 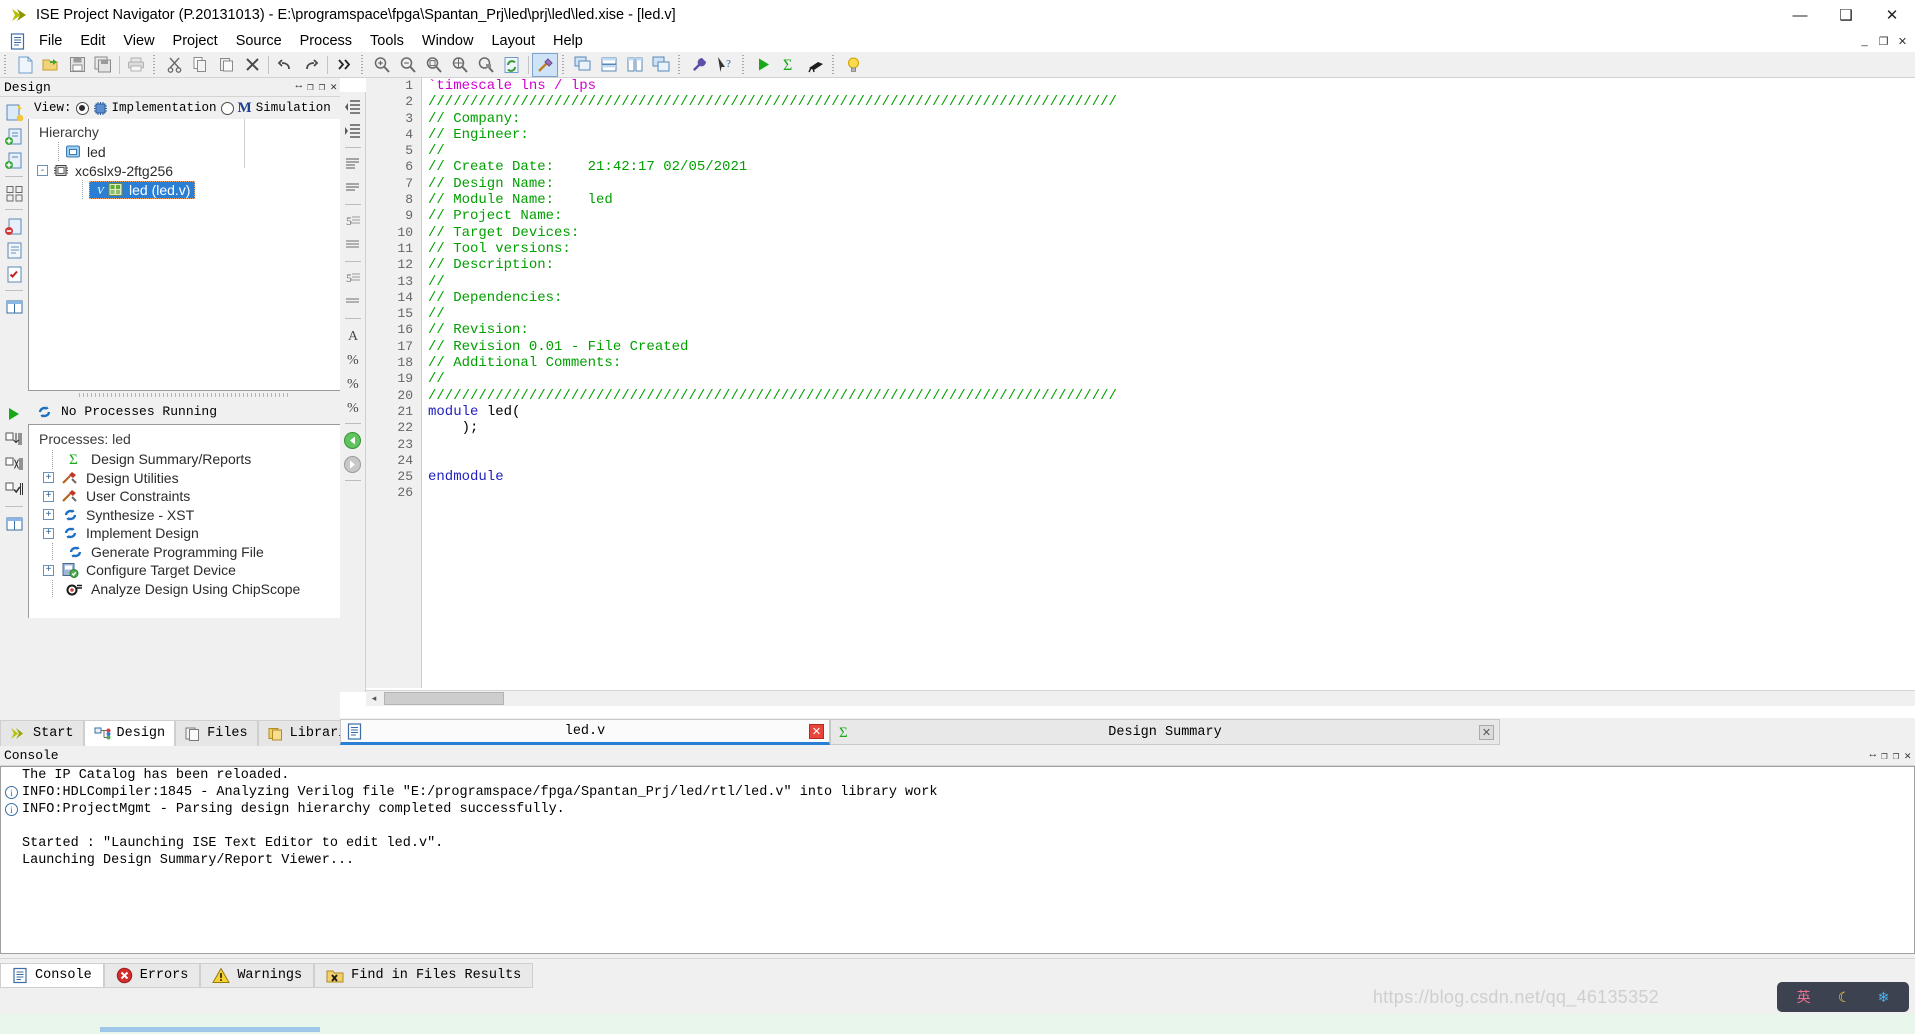 I want to click on zoom-fit-icon, so click(x=434, y=65).